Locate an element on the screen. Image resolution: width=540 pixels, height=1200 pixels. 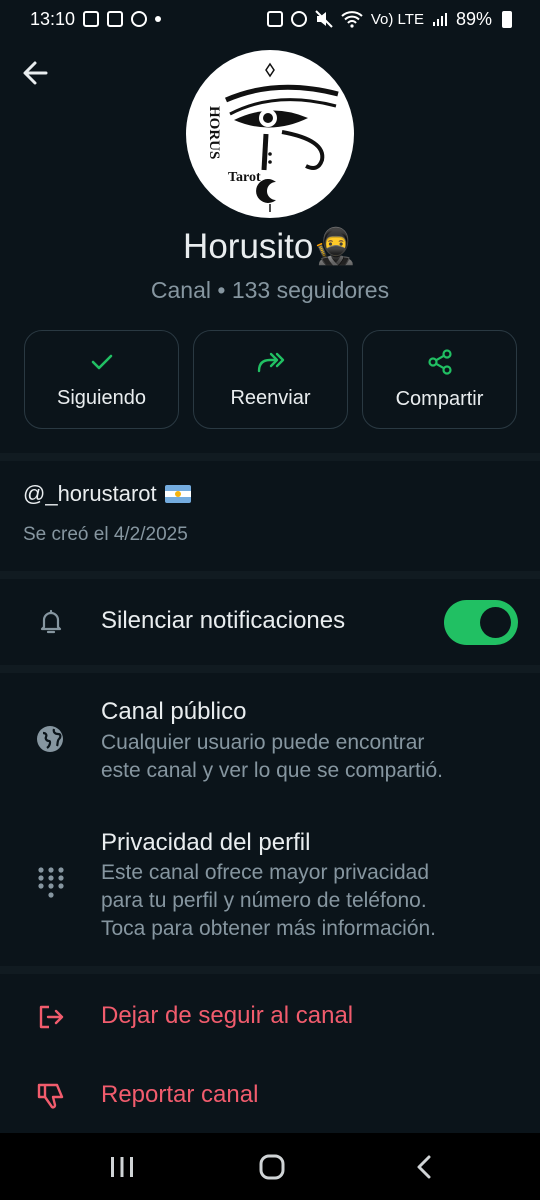
back-button is located at coordinates (35, 73).